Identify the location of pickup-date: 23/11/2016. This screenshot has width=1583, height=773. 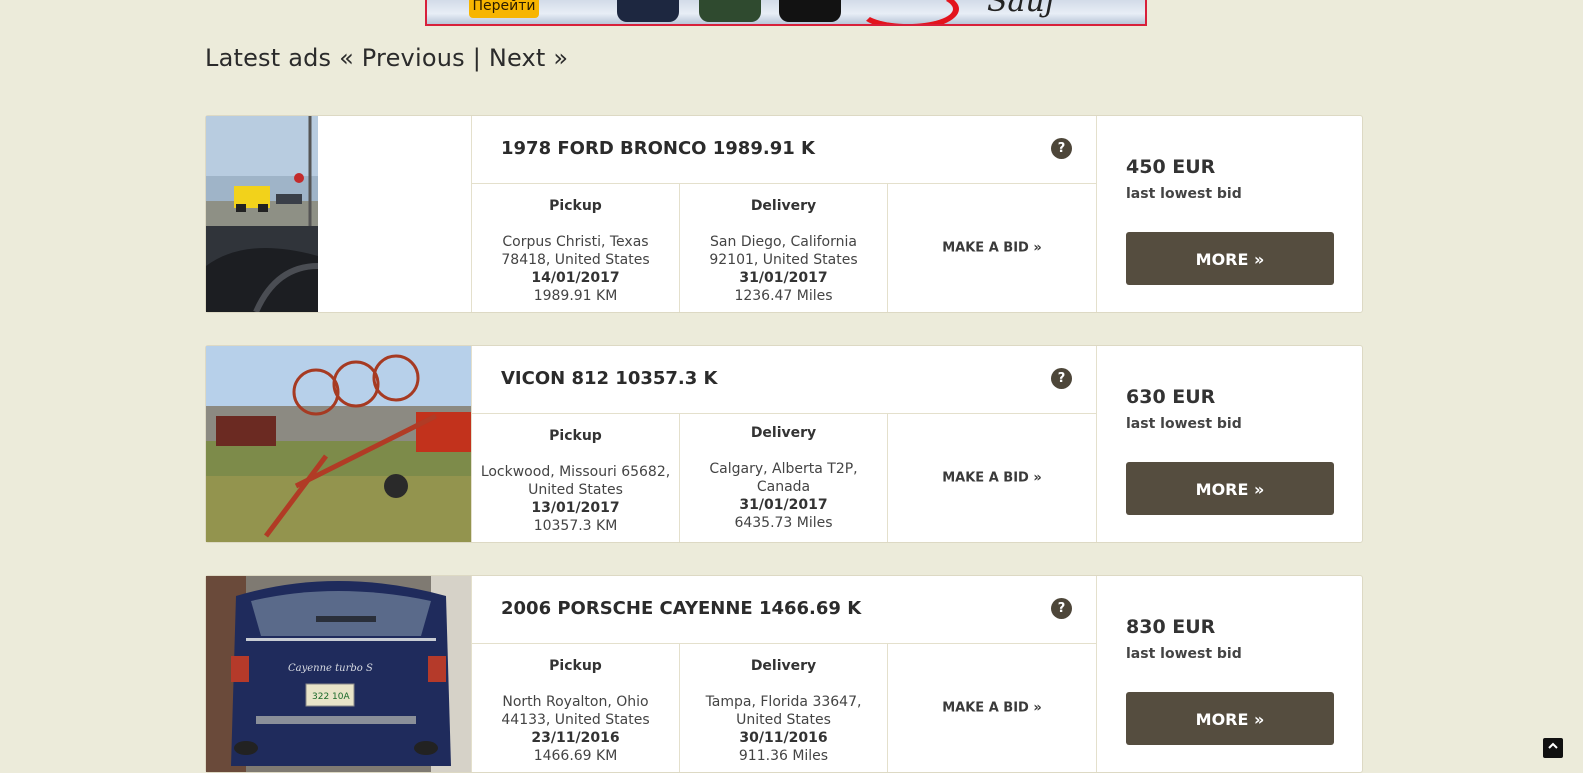
(575, 737).